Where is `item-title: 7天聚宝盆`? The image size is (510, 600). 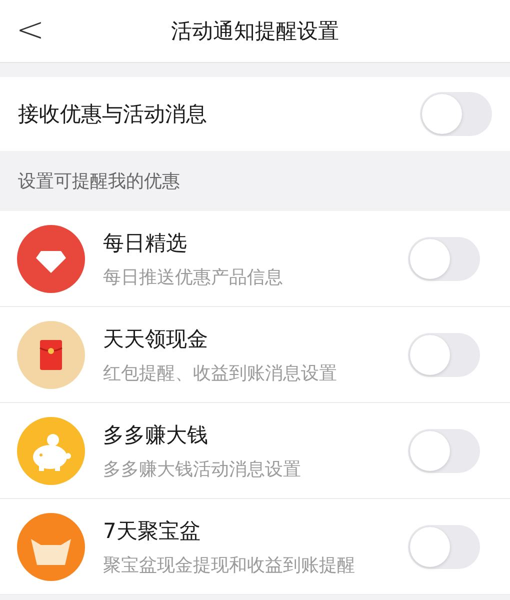
item-title: 7天聚宝盆 is located at coordinates (152, 531).